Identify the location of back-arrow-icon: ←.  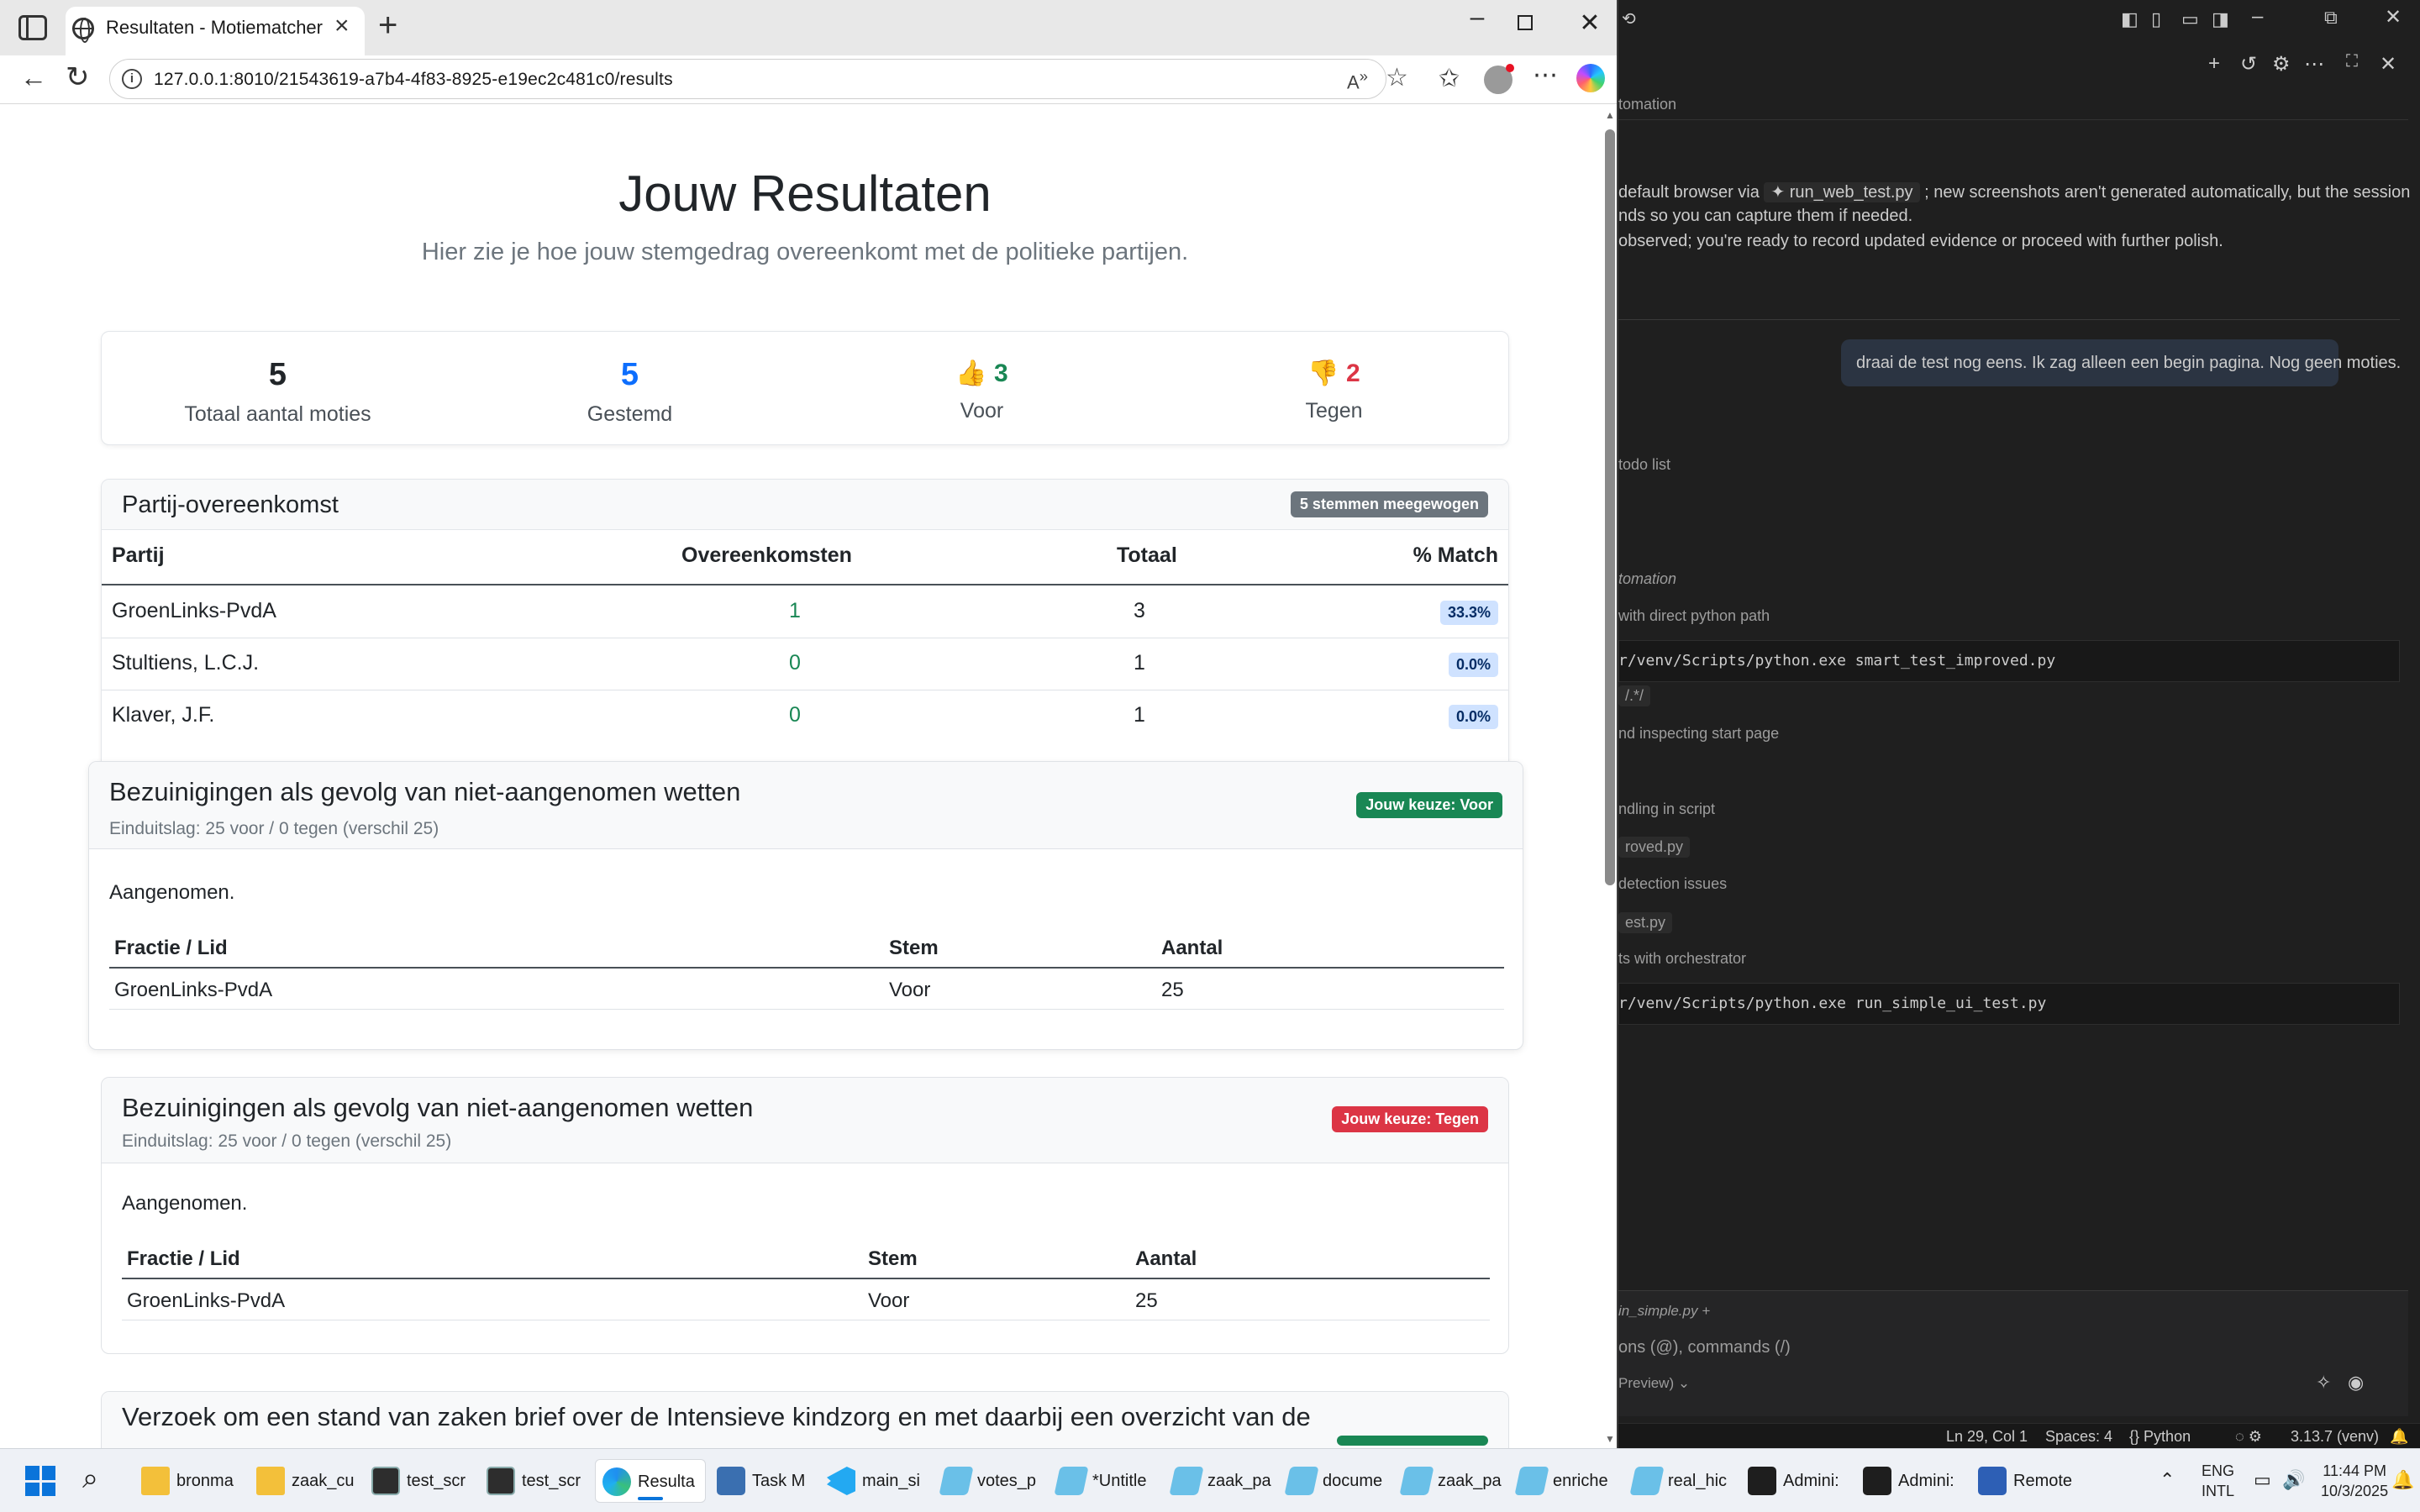
(34, 77).